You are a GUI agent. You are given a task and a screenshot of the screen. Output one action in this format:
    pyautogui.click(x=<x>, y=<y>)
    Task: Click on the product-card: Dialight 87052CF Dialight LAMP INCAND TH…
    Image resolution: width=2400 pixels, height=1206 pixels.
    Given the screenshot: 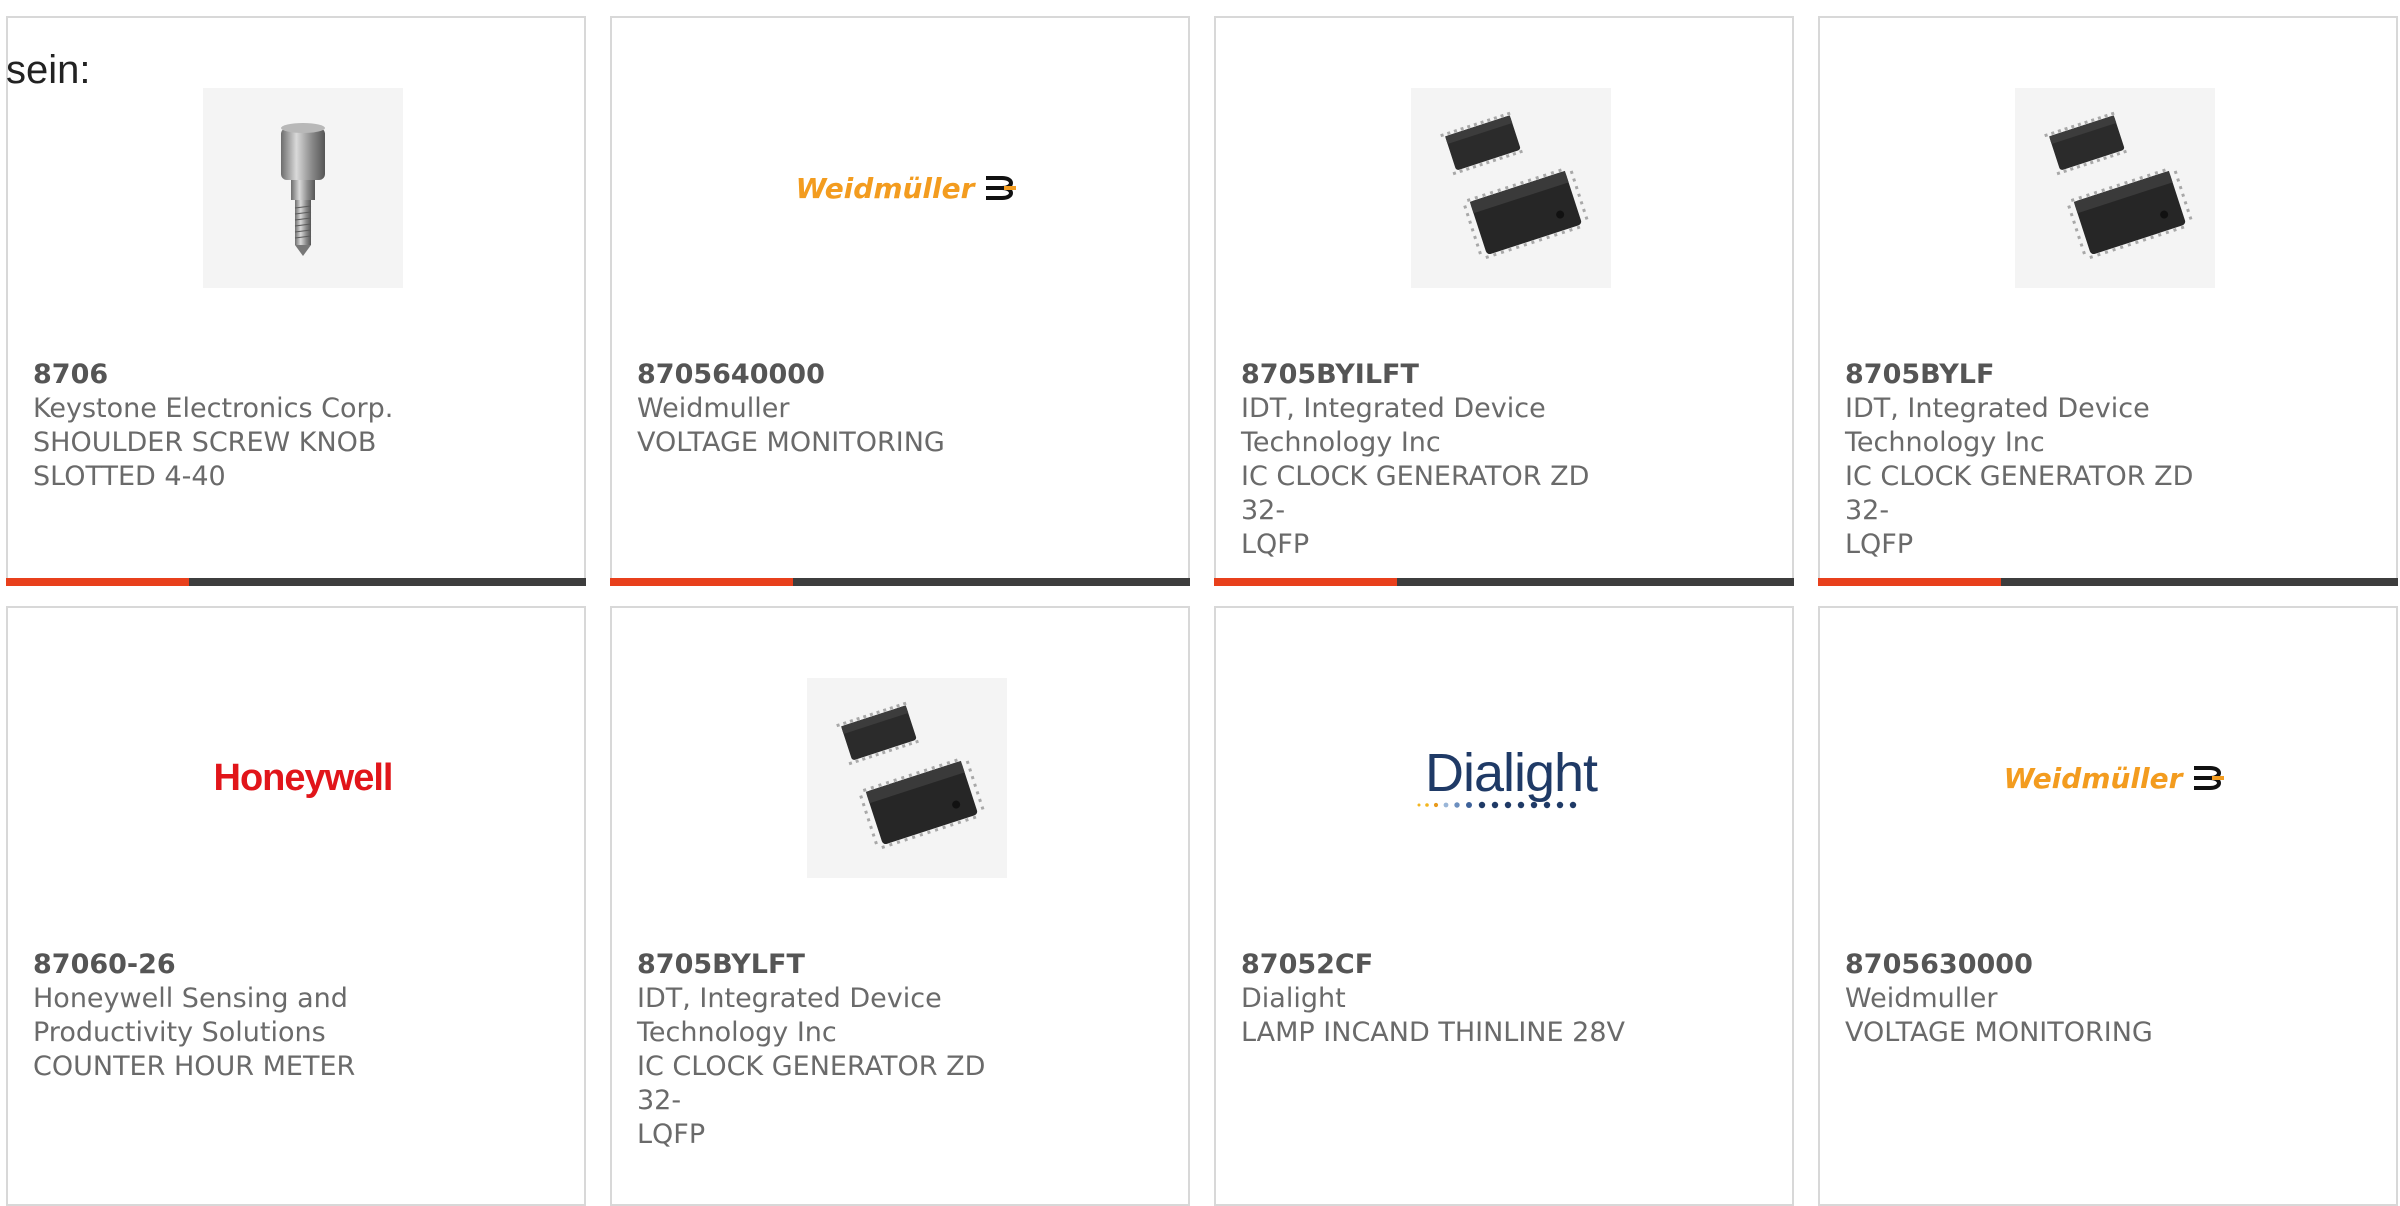 What is the action you would take?
    pyautogui.click(x=1504, y=906)
    